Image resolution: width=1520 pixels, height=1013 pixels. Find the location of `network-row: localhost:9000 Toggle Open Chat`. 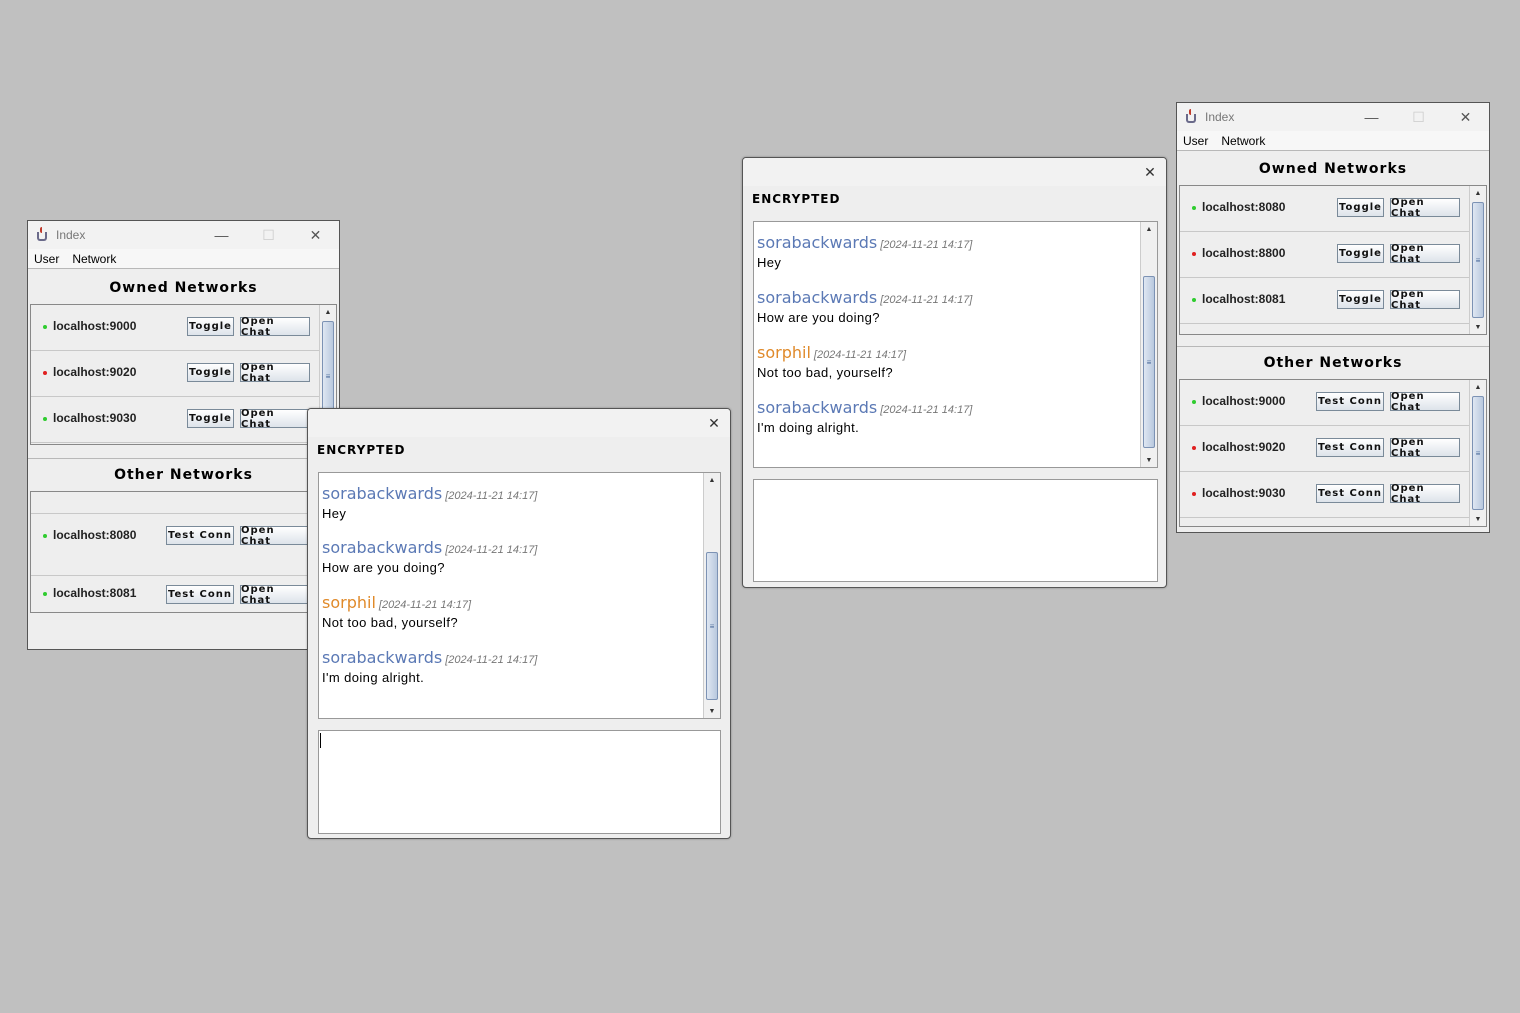

network-row: localhost:9000 Toggle Open Chat is located at coordinates (183, 328).